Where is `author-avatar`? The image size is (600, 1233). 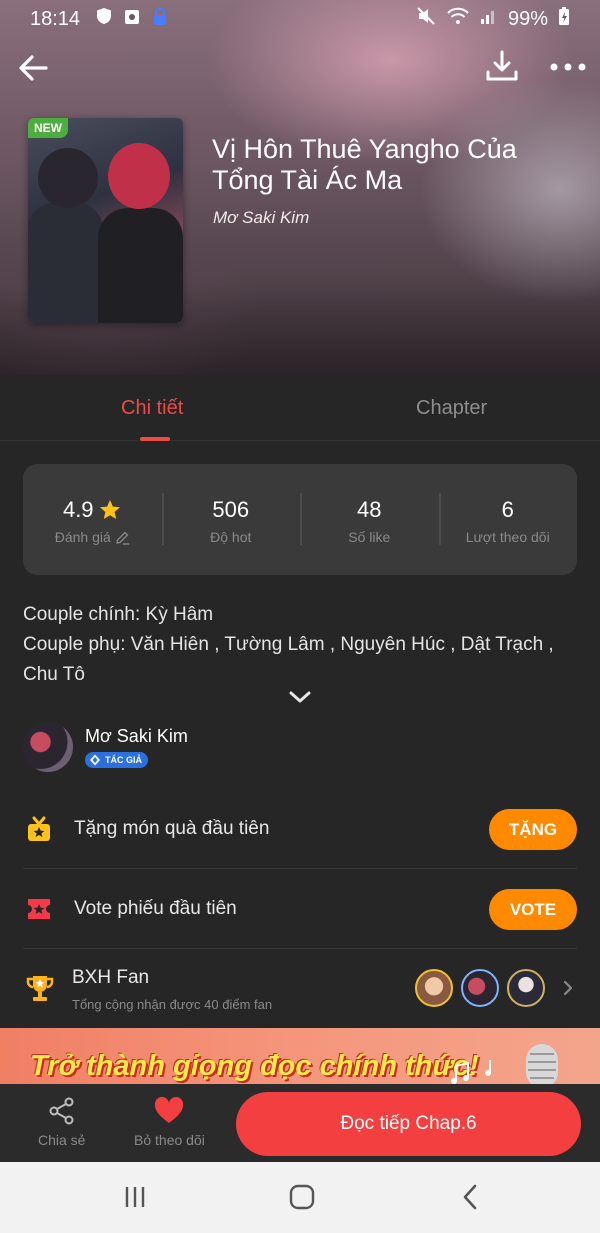 author-avatar is located at coordinates (48, 747).